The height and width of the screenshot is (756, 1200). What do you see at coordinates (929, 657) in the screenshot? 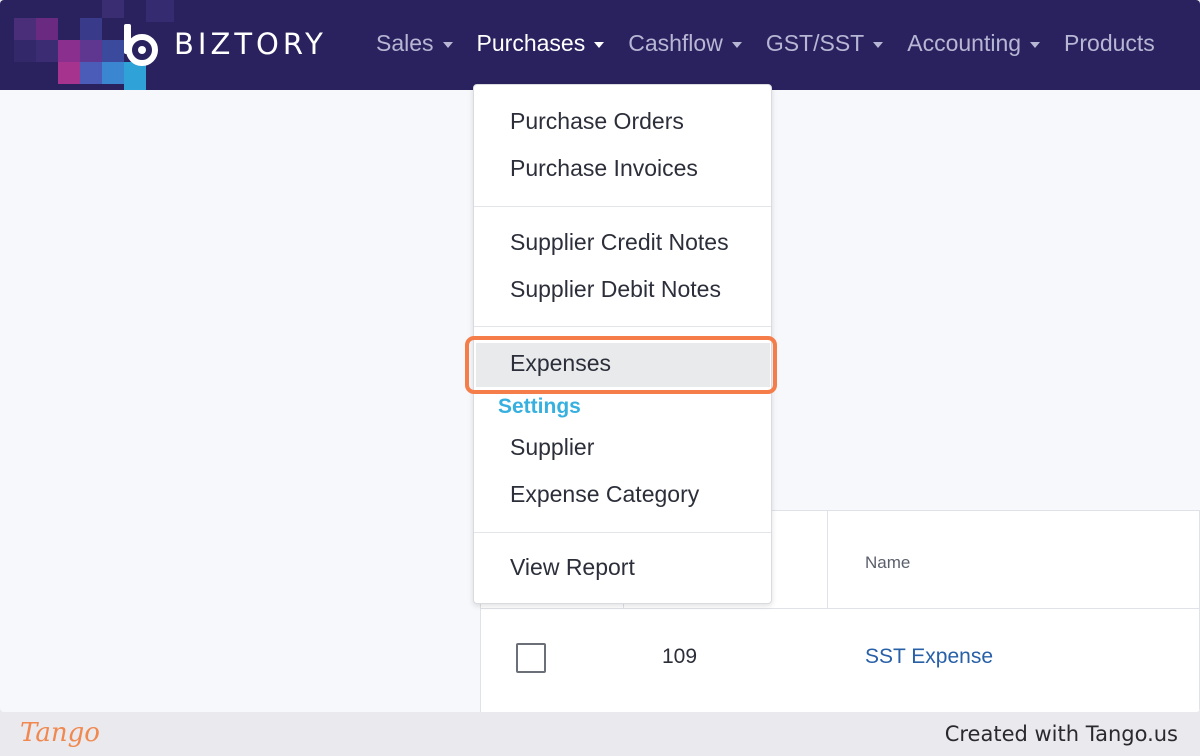
I see `row-name-link: SST Expense` at bounding box center [929, 657].